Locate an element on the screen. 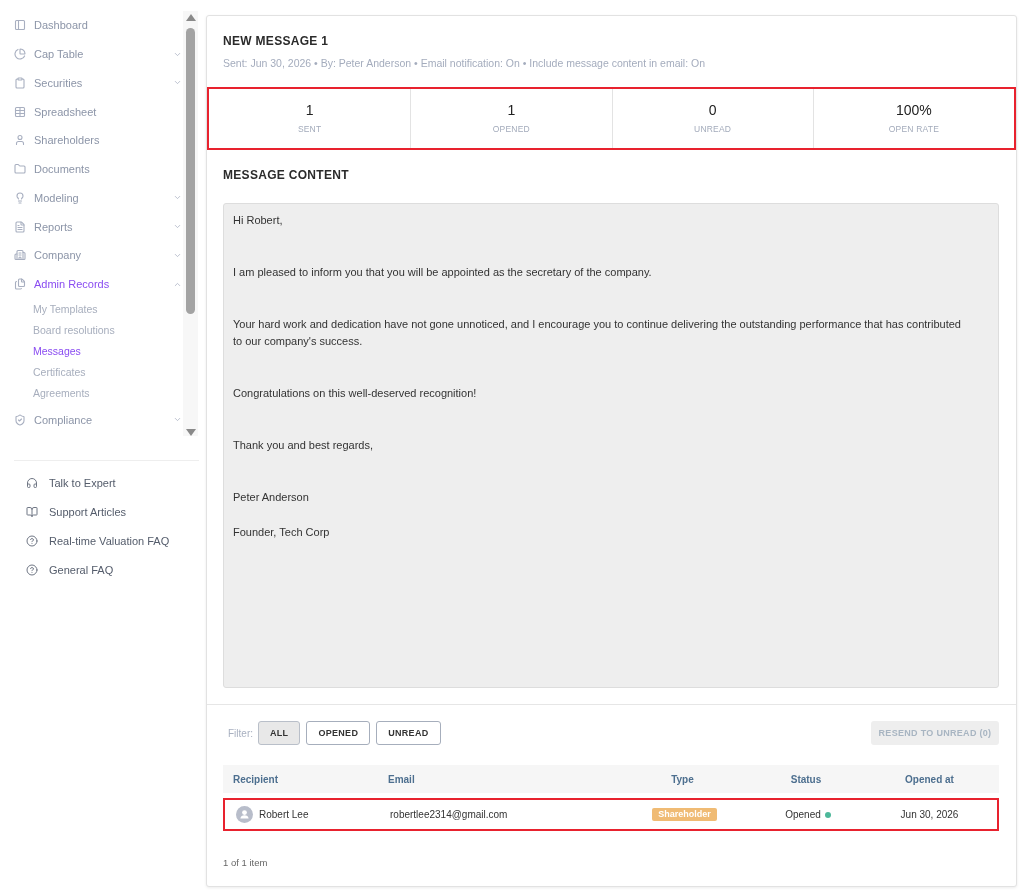 The width and height of the screenshot is (1024, 893). pagination-summary: 1 of 1 item is located at coordinates (245, 863).